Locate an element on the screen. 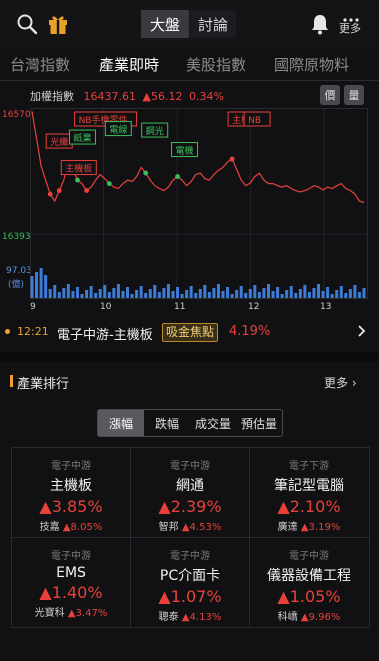 Image resolution: width=379 pixels, height=661 pixels. bell-icon is located at coordinates (320, 24).